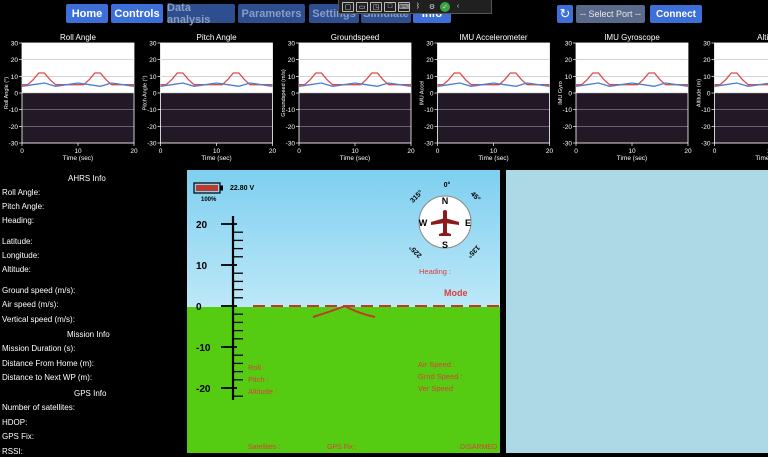 Image resolution: width=768 pixels, height=457 pixels. Describe the element at coordinates (17, 241) in the screenshot. I see `latitude-label: Latitude:` at that location.